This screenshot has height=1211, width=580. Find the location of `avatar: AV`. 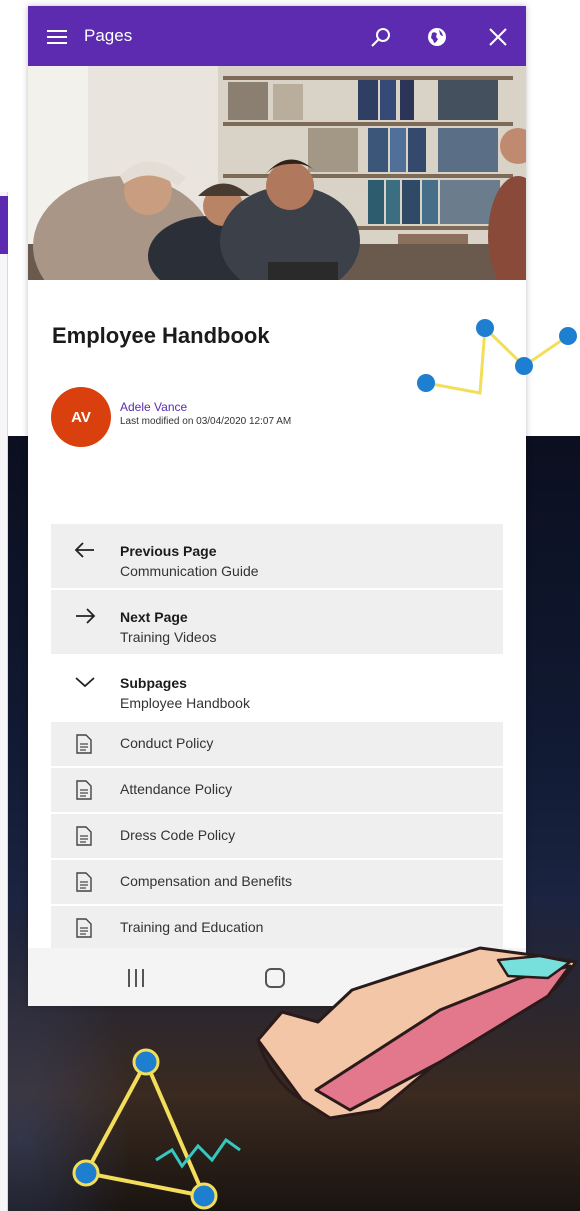

avatar: AV is located at coordinates (81, 417).